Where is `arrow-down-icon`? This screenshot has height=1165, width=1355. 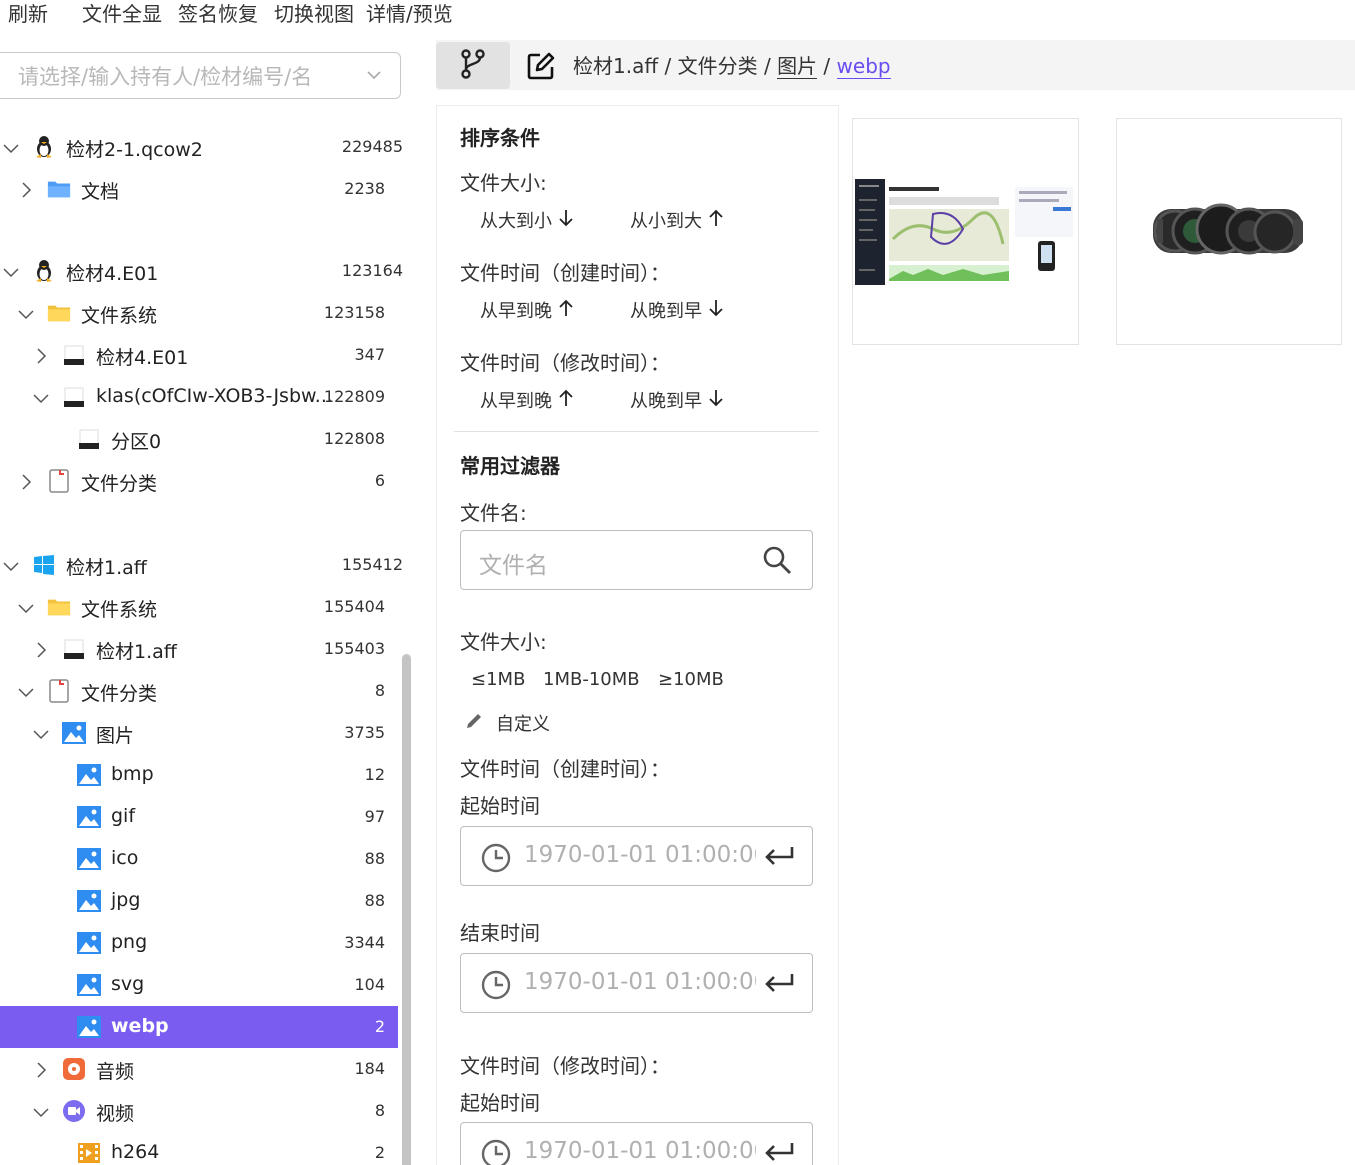
arrow-down-icon is located at coordinates (716, 400).